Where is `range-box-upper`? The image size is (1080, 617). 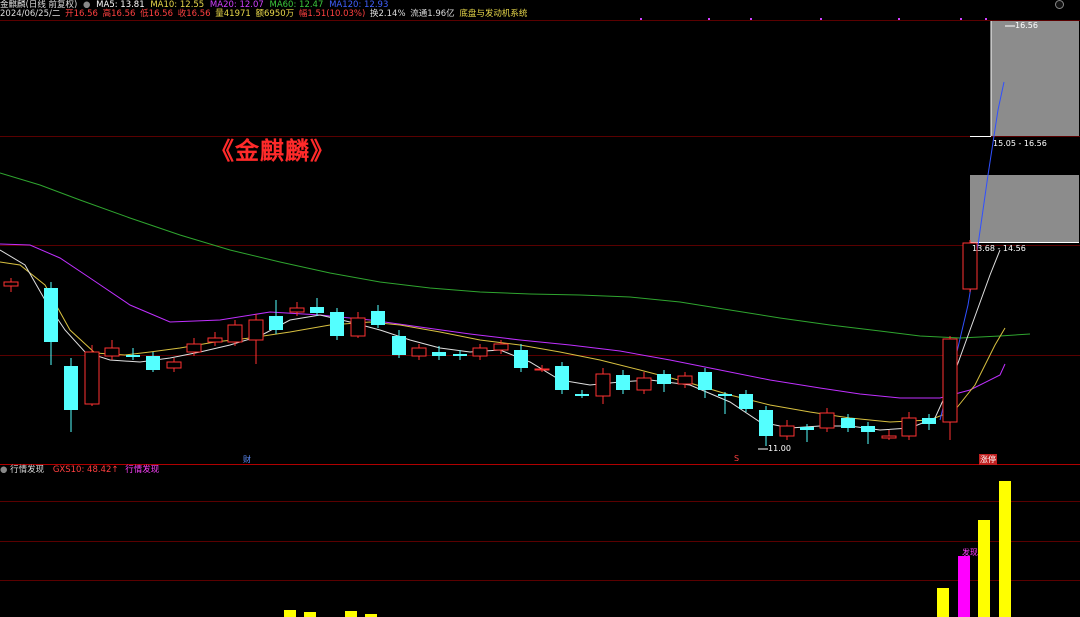 range-box-upper is located at coordinates (1035, 78).